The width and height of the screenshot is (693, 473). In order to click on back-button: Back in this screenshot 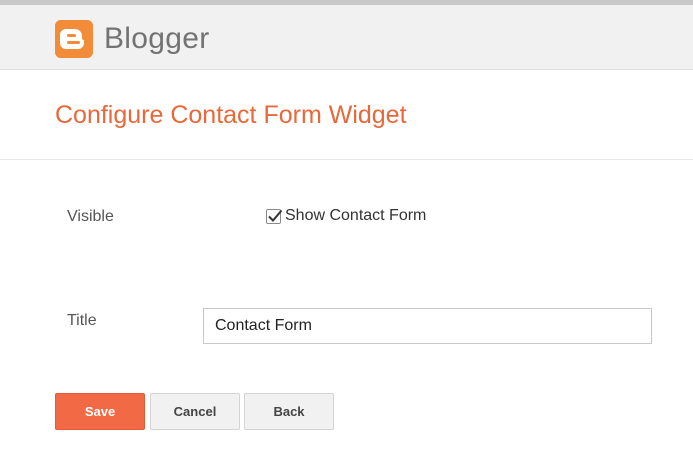, I will do `click(289, 411)`.